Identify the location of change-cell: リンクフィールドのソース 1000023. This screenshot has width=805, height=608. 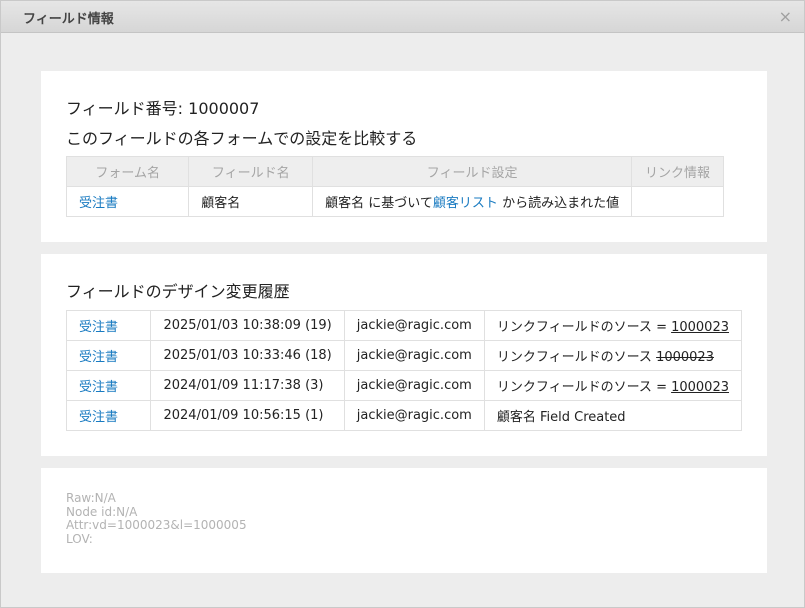
(613, 355).